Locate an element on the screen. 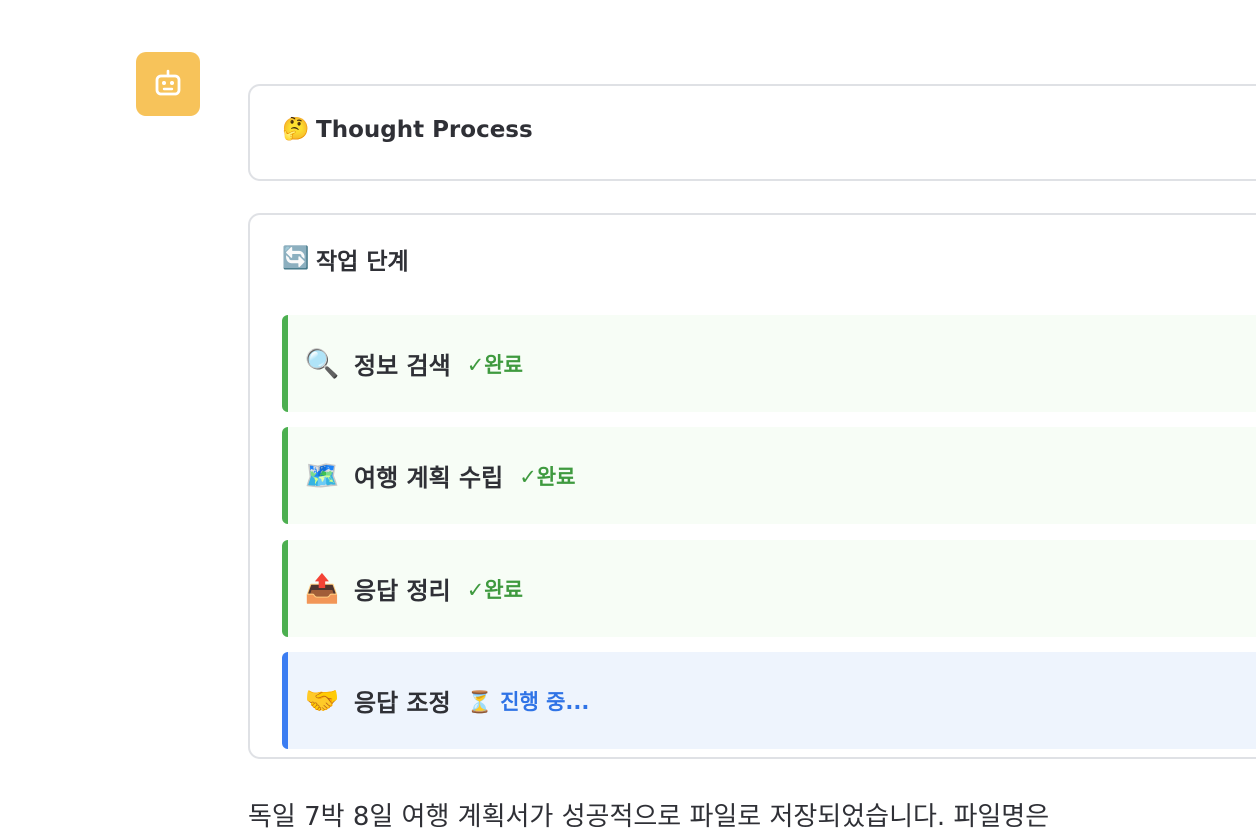 The height and width of the screenshot is (838, 1256). step-travel-plan: 🗺️ 여행 계획 수립 ✓완료 is located at coordinates (769, 475).